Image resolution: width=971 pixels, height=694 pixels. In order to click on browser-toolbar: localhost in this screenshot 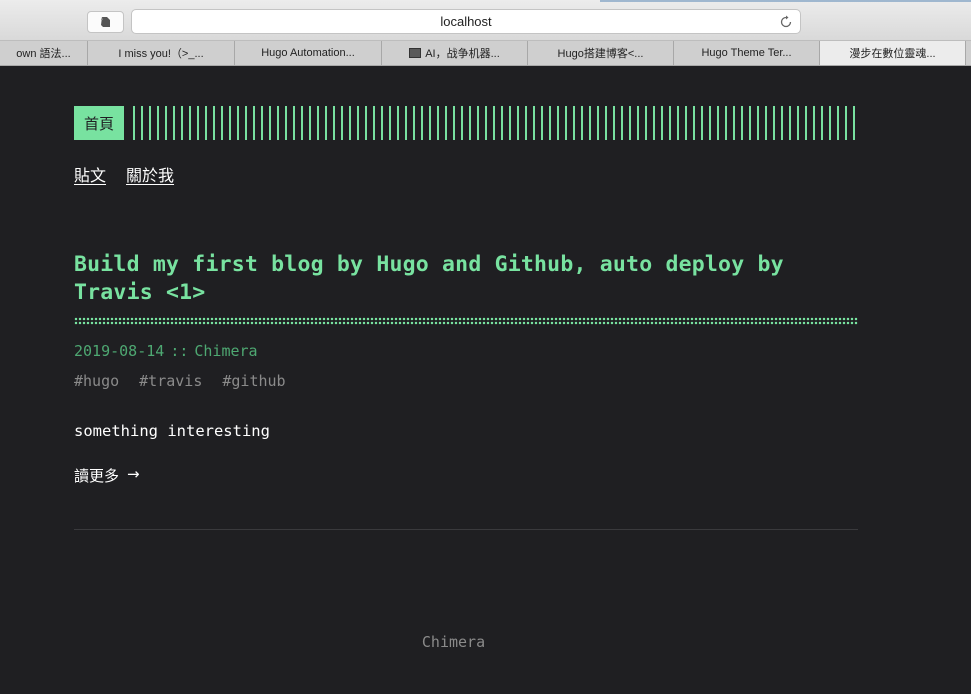, I will do `click(485, 20)`.